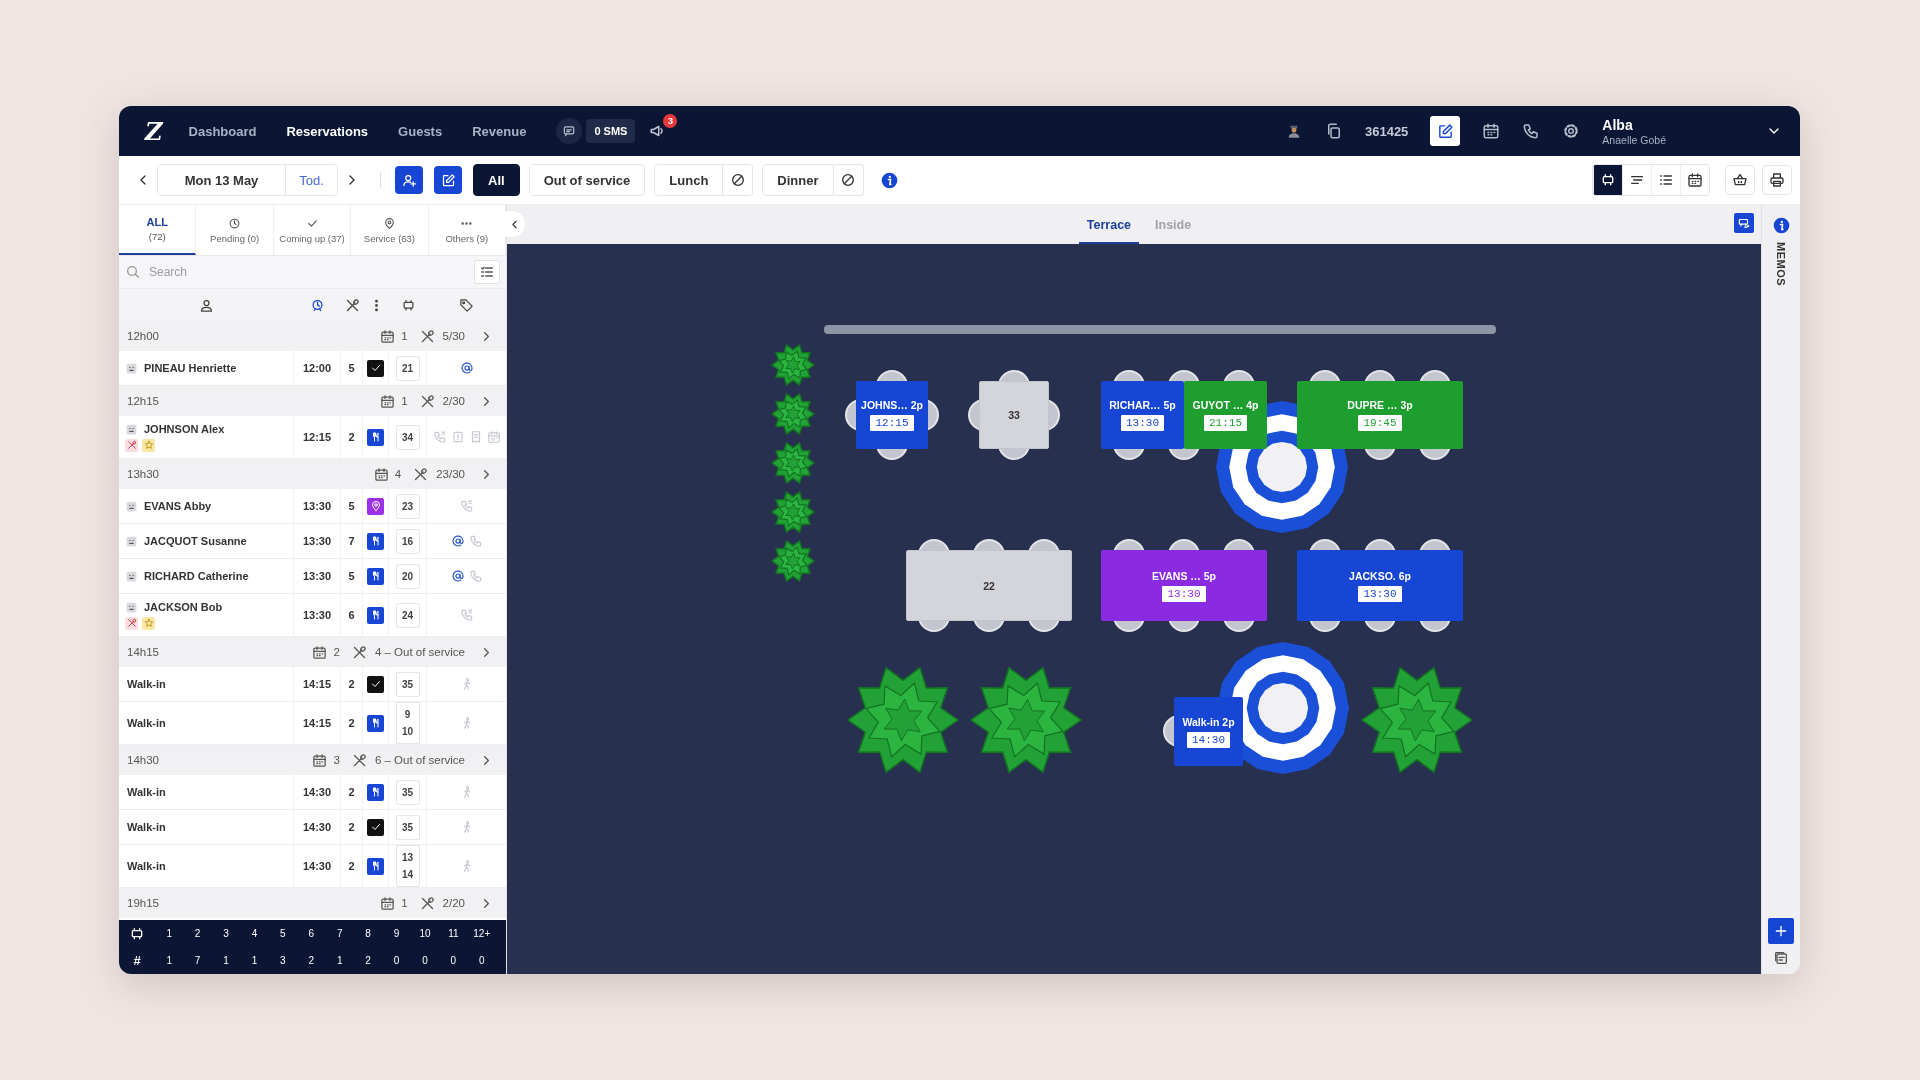 This screenshot has height=1080, width=1920. Describe the element at coordinates (312, 180) in the screenshot. I see `today-button: Tod.` at that location.